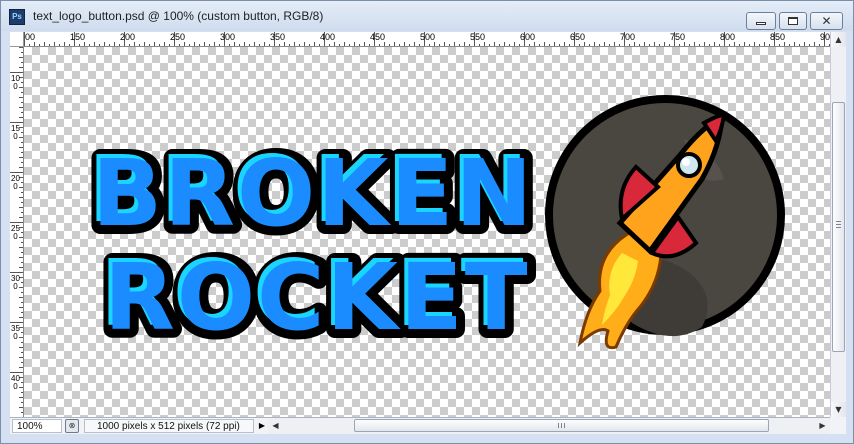 The width and height of the screenshot is (854, 444). I want to click on document-info: 1000 pixels x 512 pixels (72 ppi), so click(169, 426).